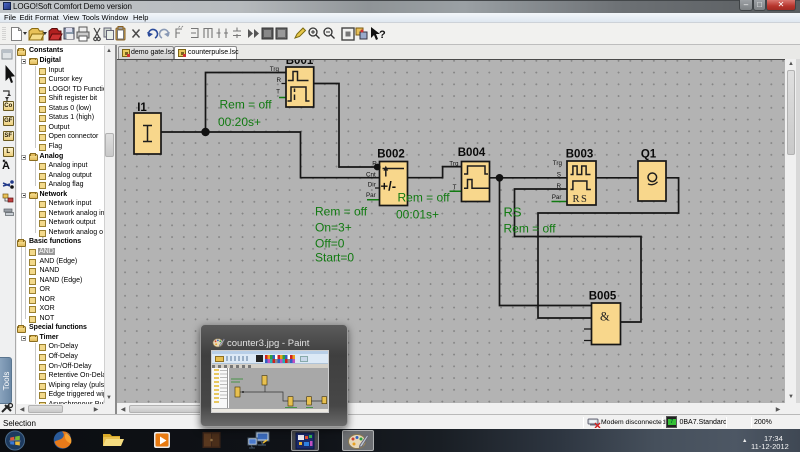  What do you see at coordinates (391, 155) in the screenshot?
I see `svg-text: B002` at bounding box center [391, 155].